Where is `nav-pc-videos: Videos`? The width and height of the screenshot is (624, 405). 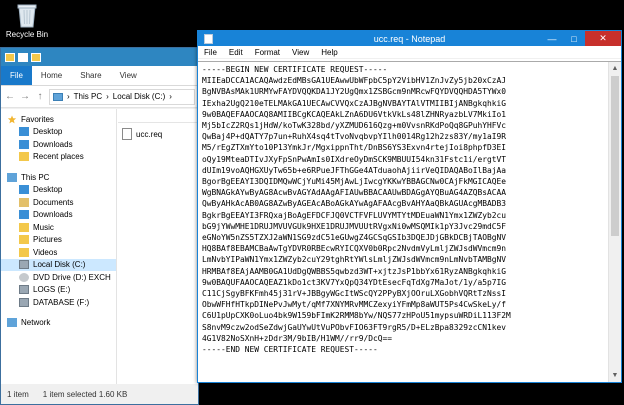
nav-pc-videos: Videos is located at coordinates (58, 252).